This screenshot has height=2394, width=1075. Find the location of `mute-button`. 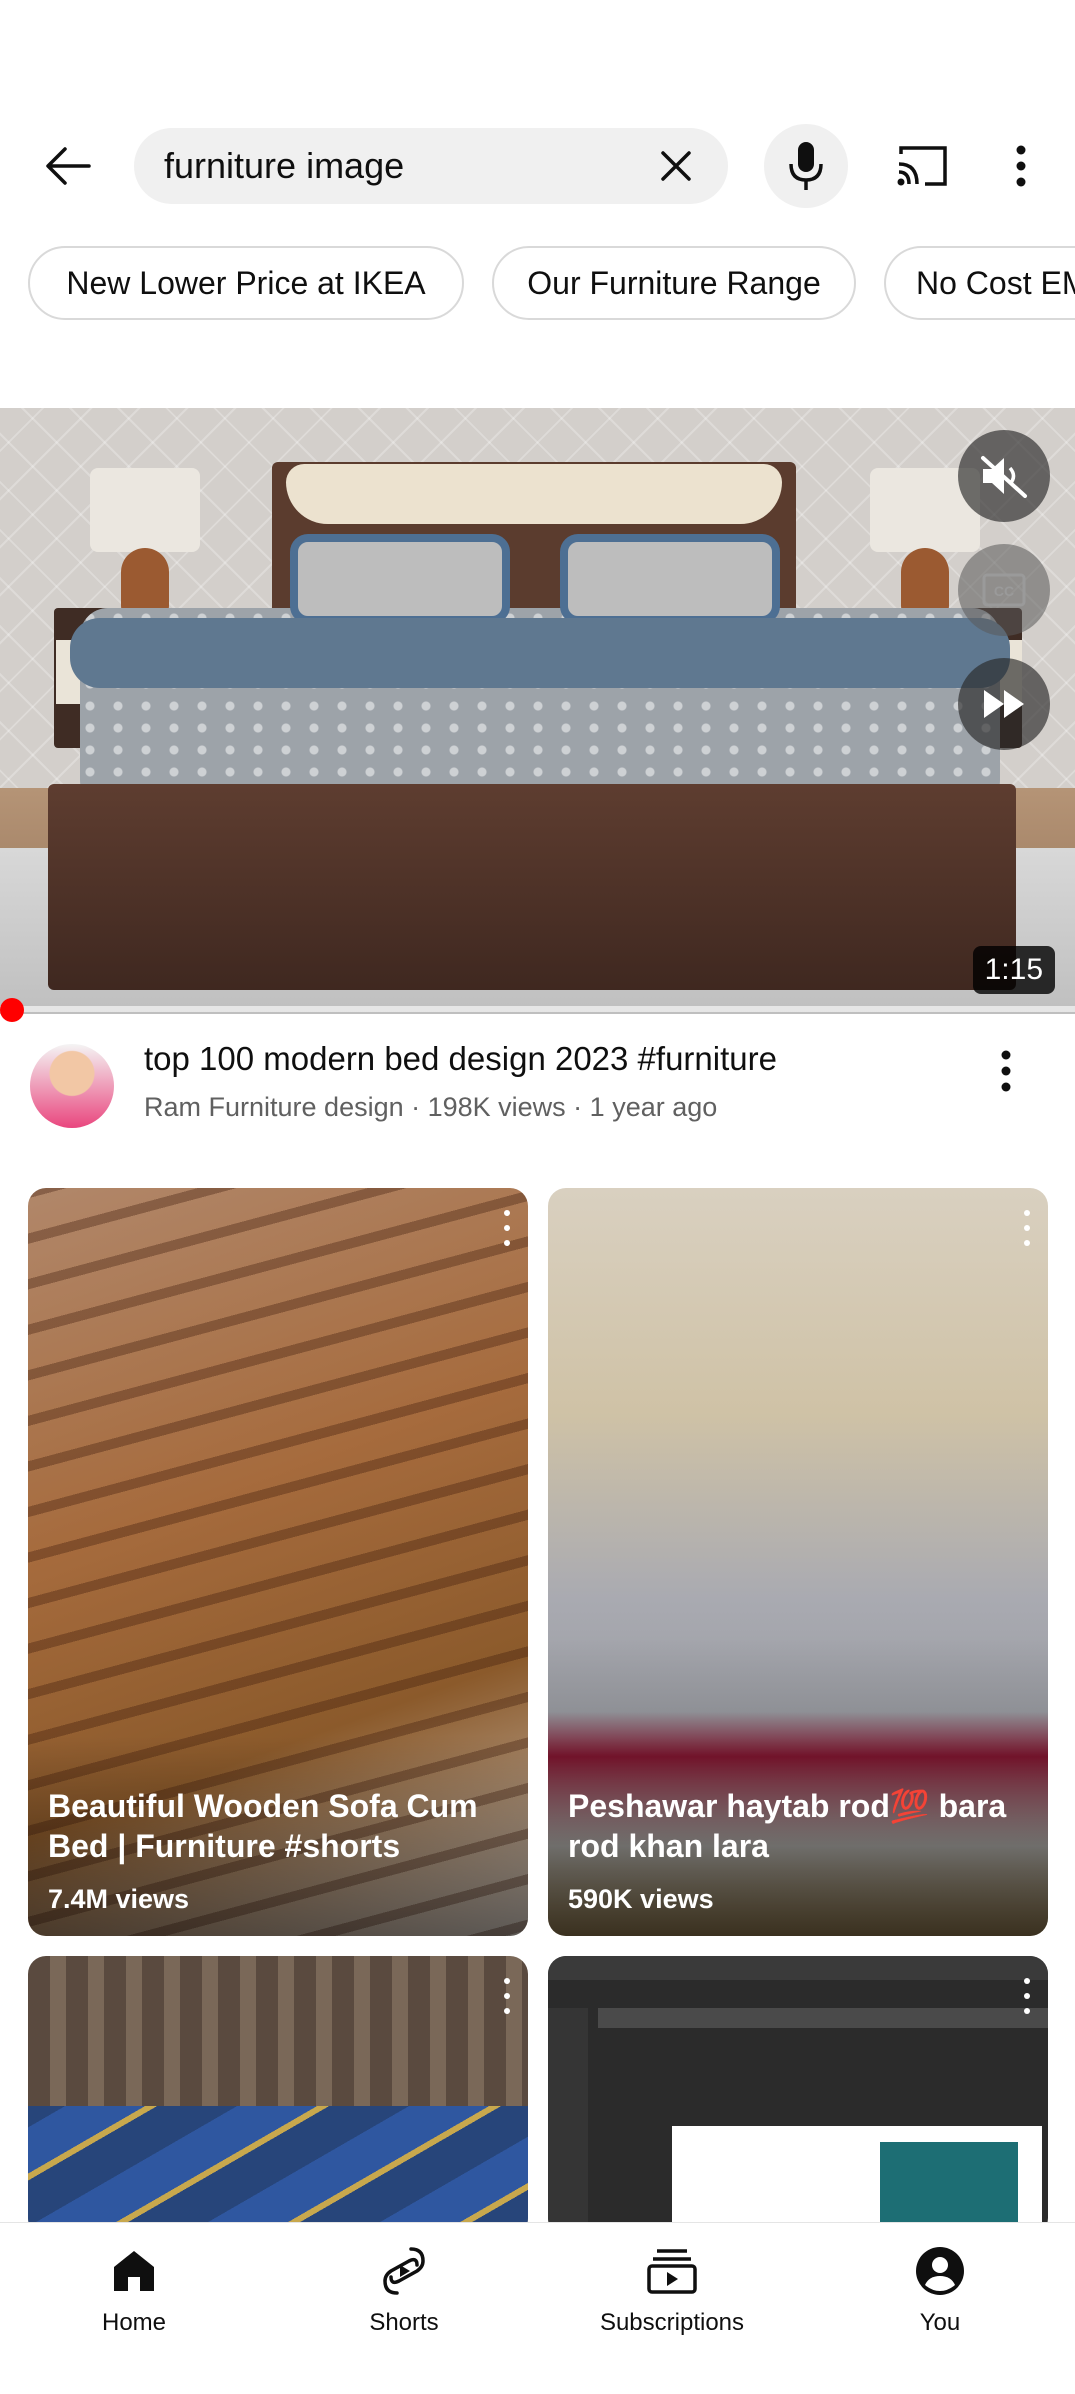

mute-button is located at coordinates (1004, 476).